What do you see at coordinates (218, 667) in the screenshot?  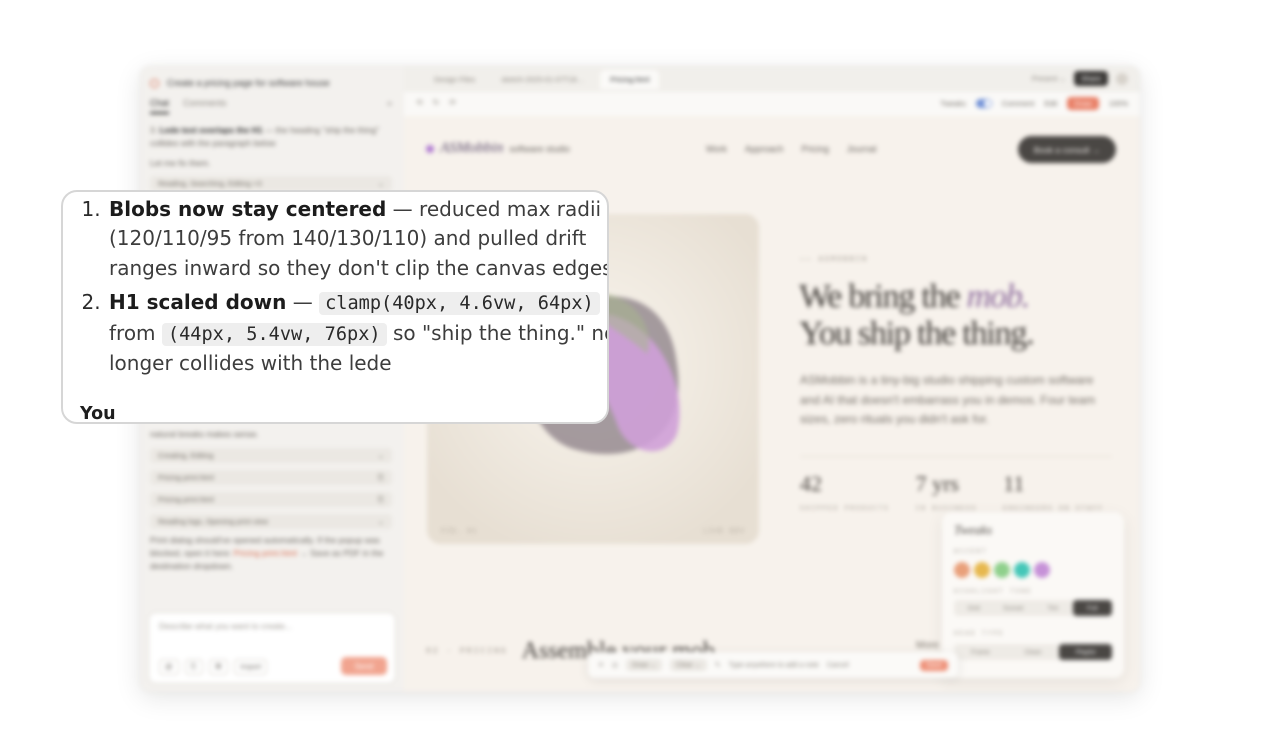 I see `command-button: ⌘` at bounding box center [218, 667].